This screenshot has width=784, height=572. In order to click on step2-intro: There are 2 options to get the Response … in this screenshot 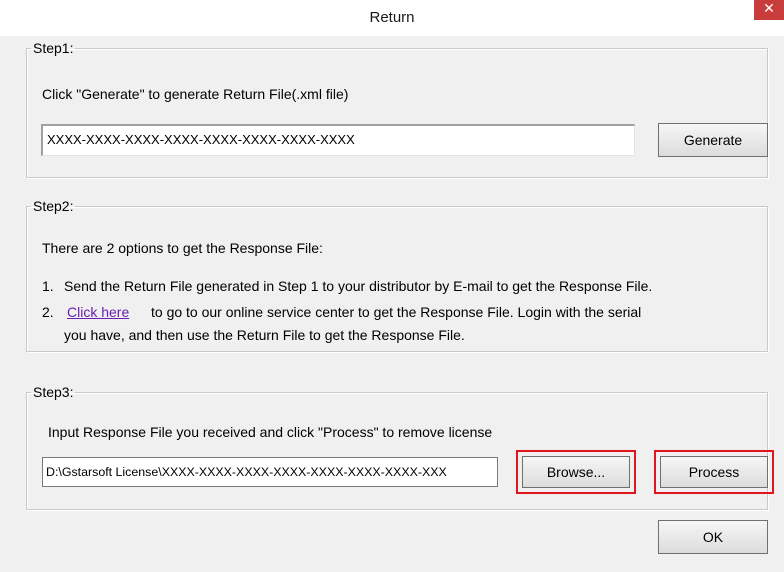, I will do `click(182, 248)`.